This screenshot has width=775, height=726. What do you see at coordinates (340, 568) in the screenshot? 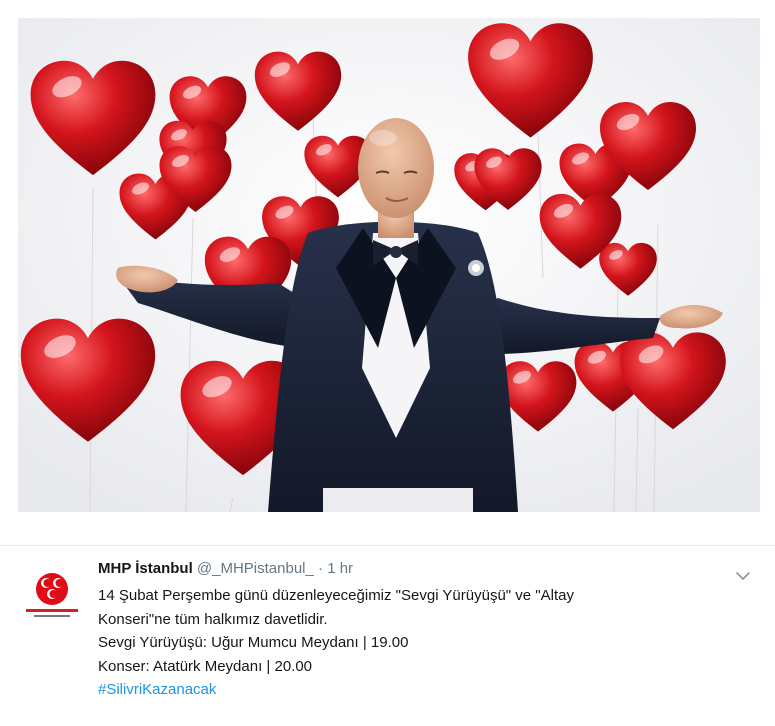
I see `timestamp: 1 hr` at bounding box center [340, 568].